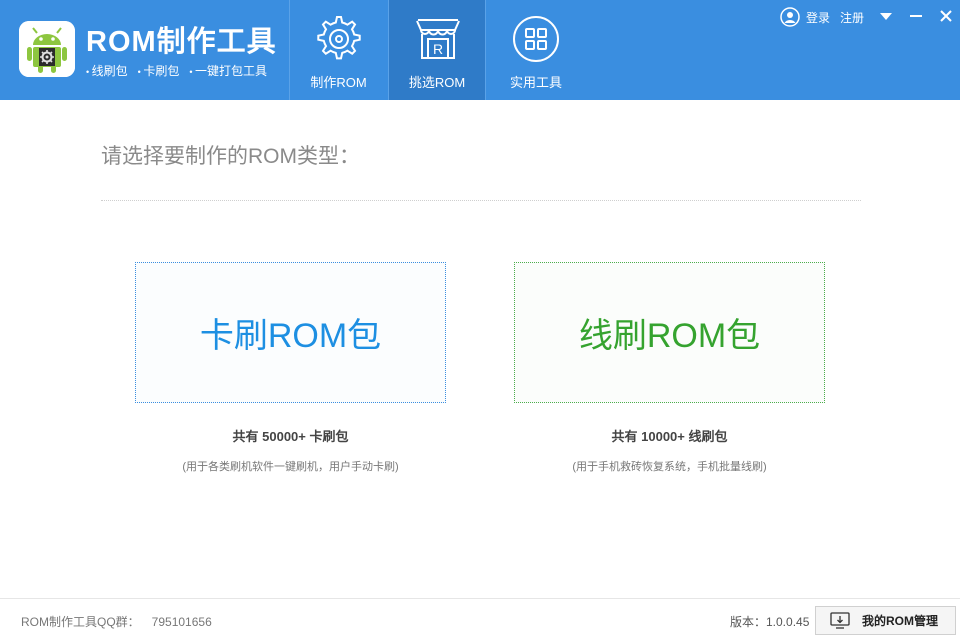  I want to click on android-robot-icon, so click(47, 49).